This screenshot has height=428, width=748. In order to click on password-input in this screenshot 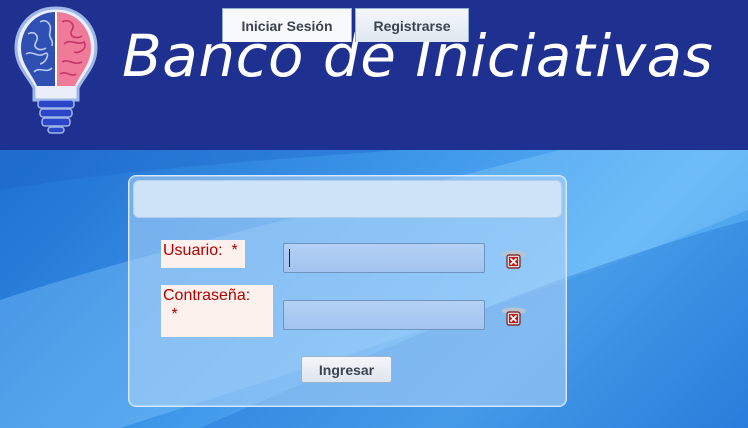, I will do `click(384, 315)`.